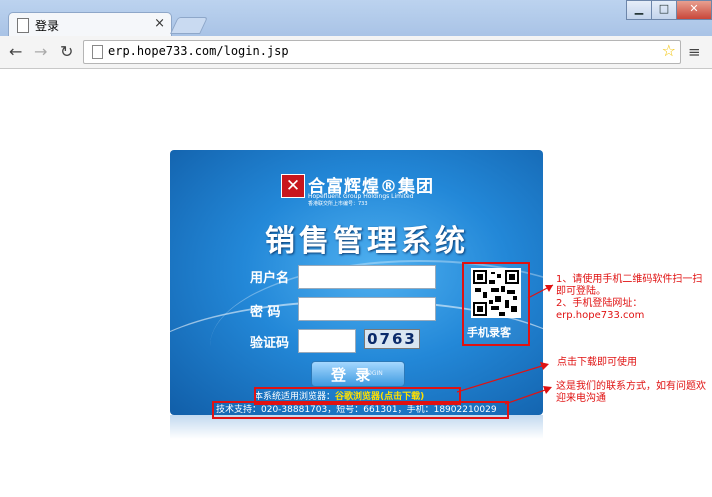 This screenshot has height=497, width=712. I want to click on qr-annotation-line: 1、请使用手机二维码软件扫一扫即可登陆。, so click(629, 285).